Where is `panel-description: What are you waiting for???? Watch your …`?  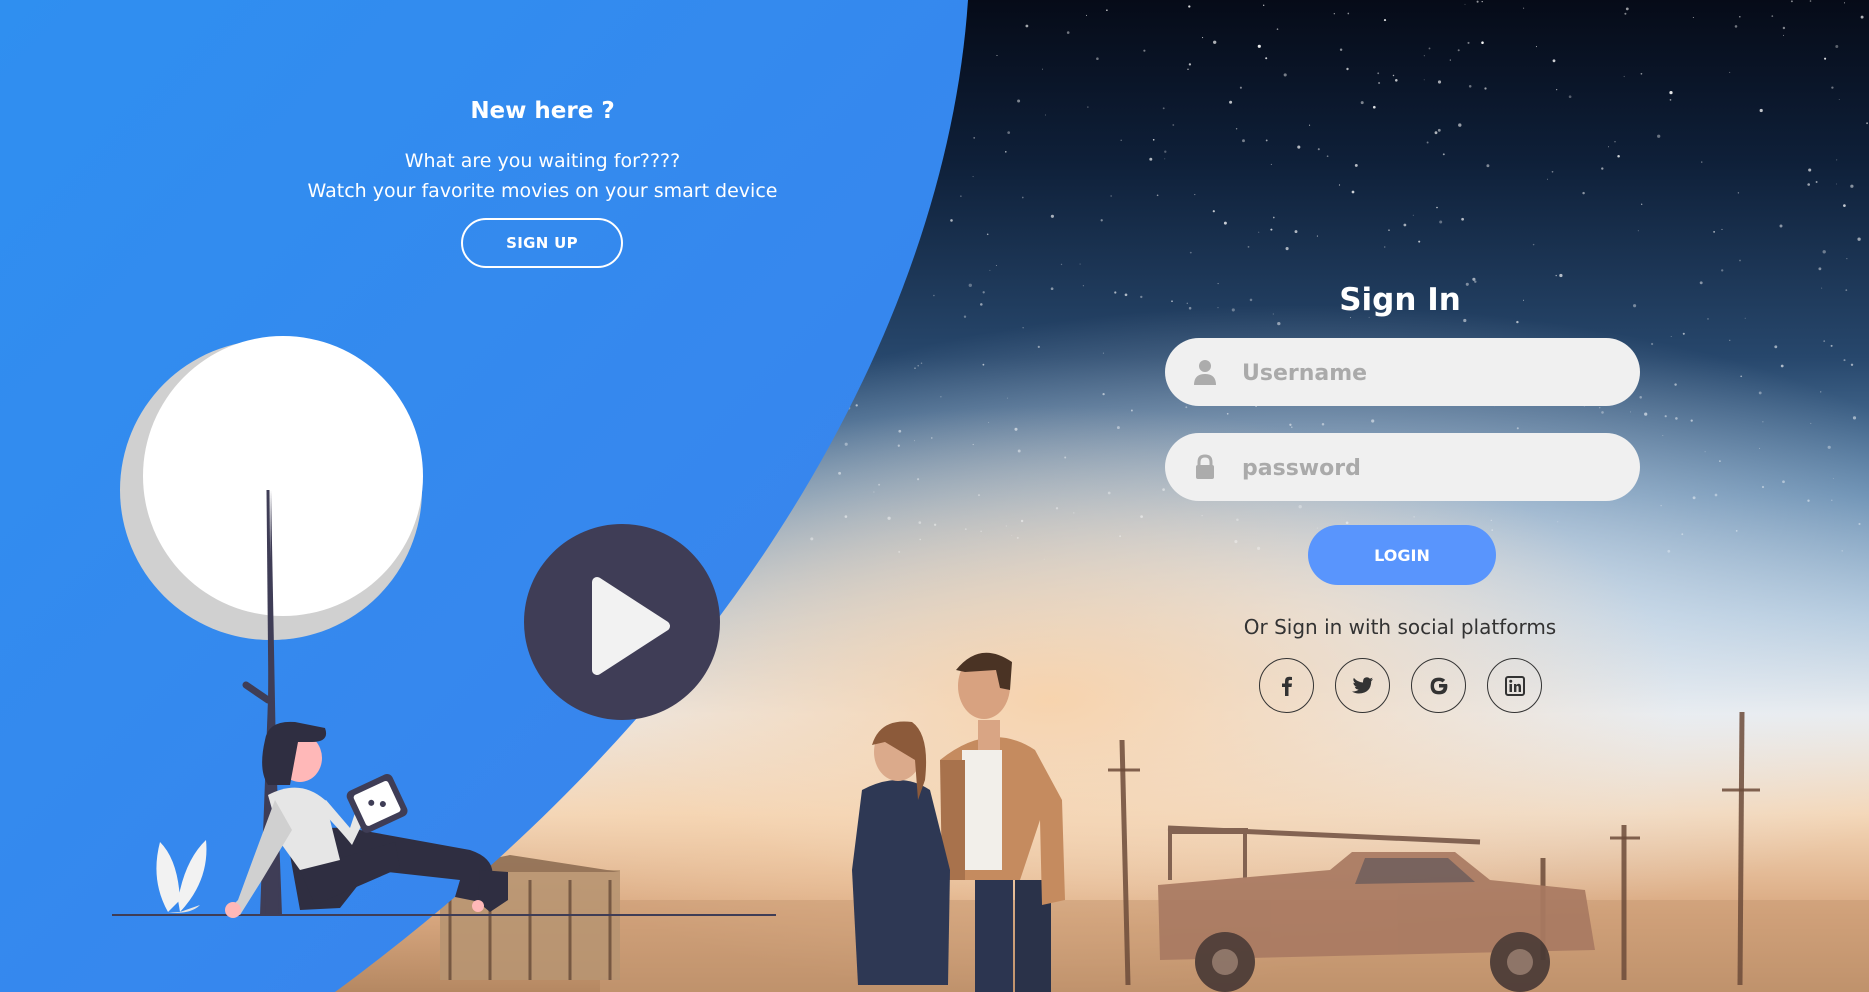
panel-description: What are you waiting for???? Watch your … is located at coordinates (542, 176).